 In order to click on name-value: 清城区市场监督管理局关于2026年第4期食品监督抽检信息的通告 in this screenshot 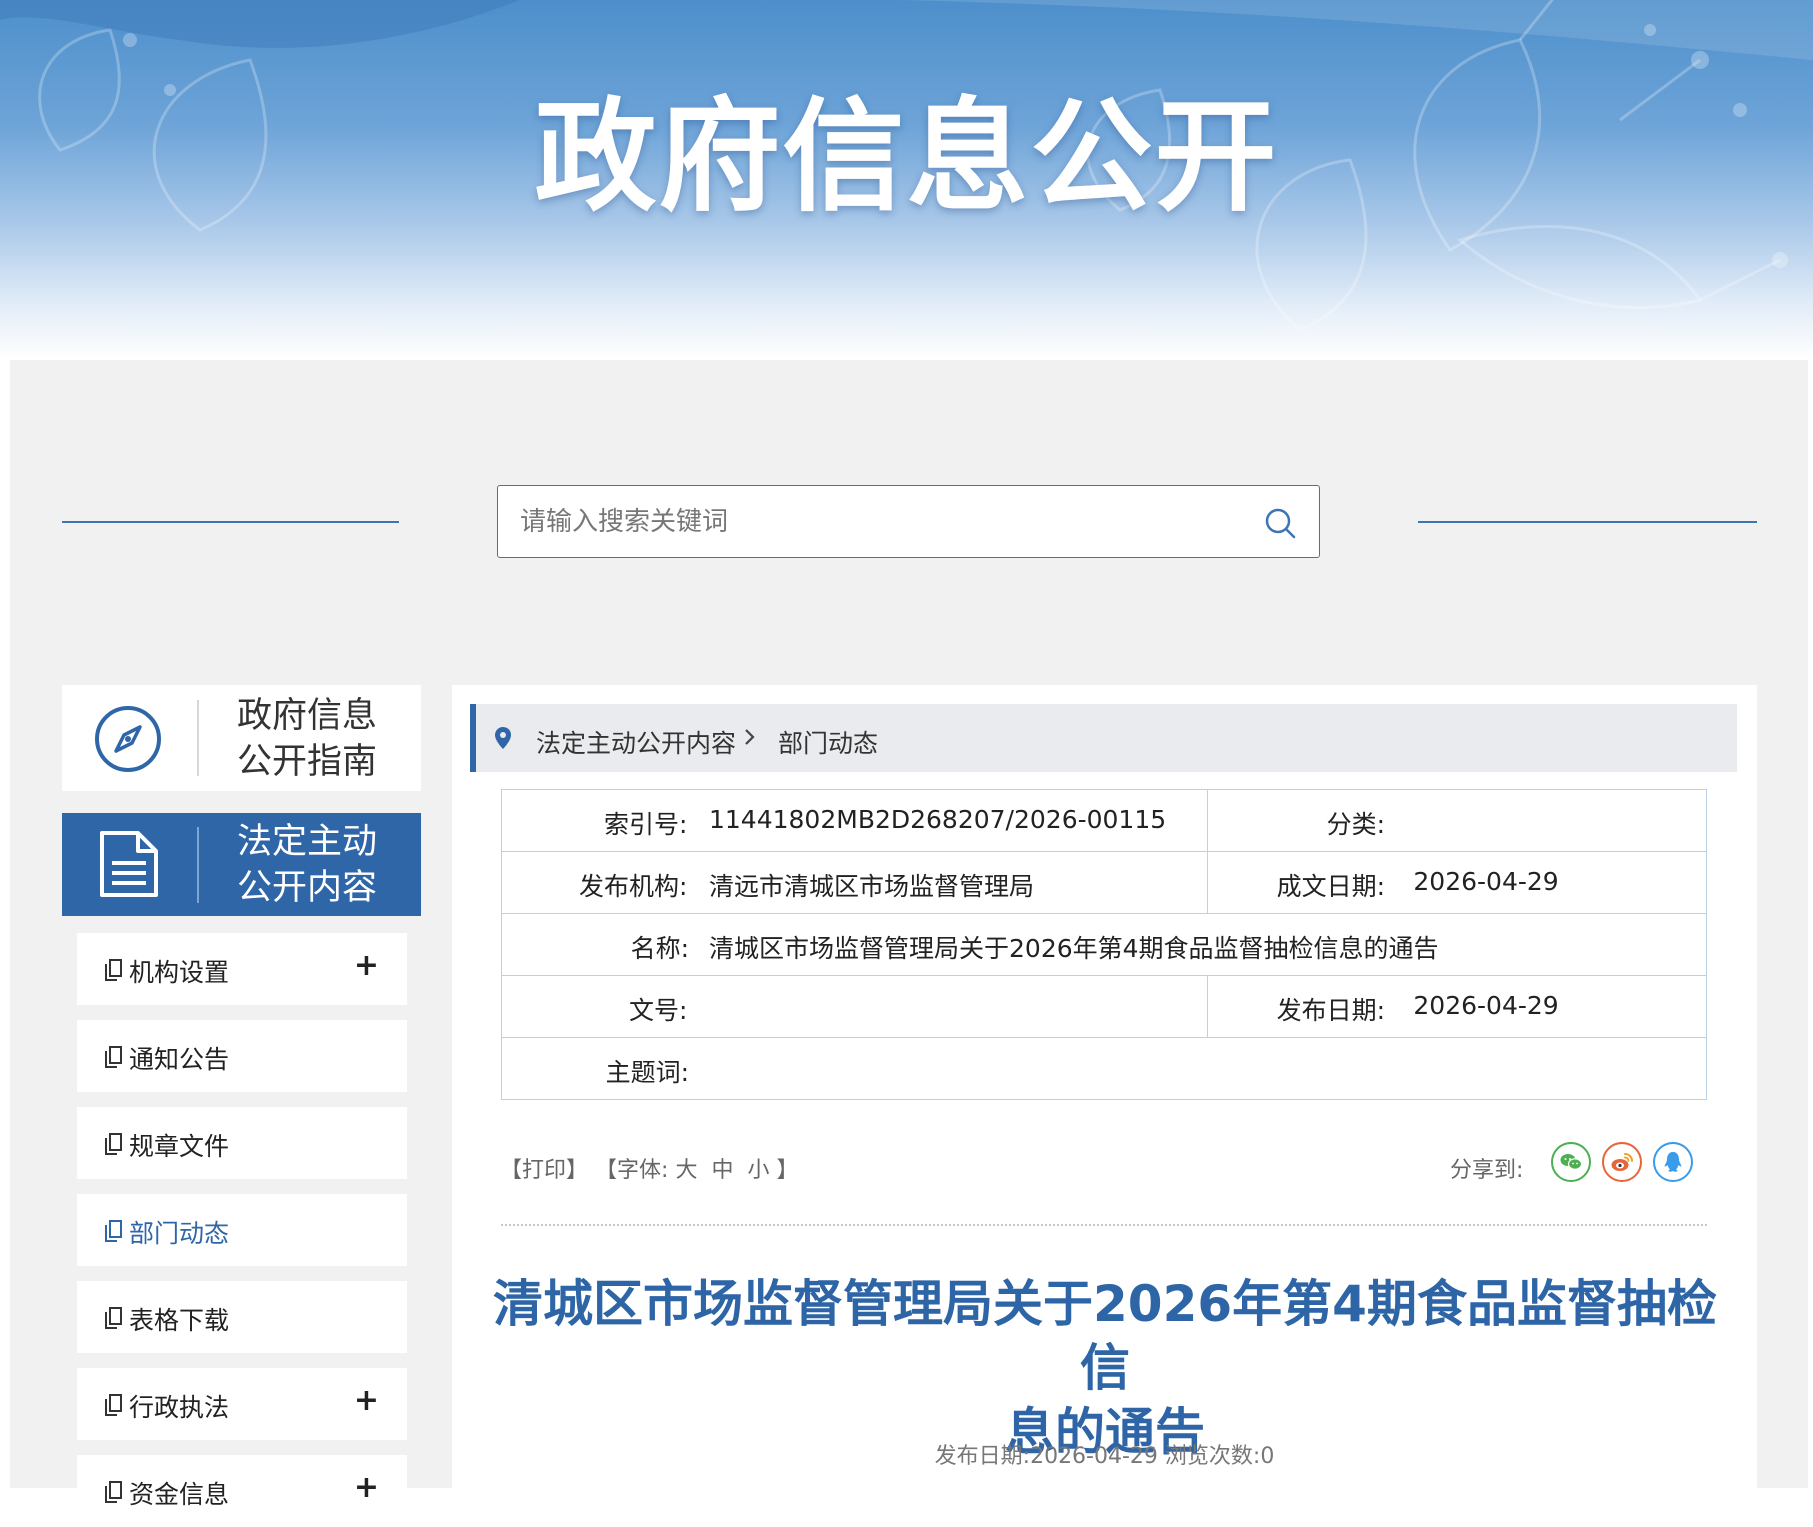, I will do `click(1074, 948)`.